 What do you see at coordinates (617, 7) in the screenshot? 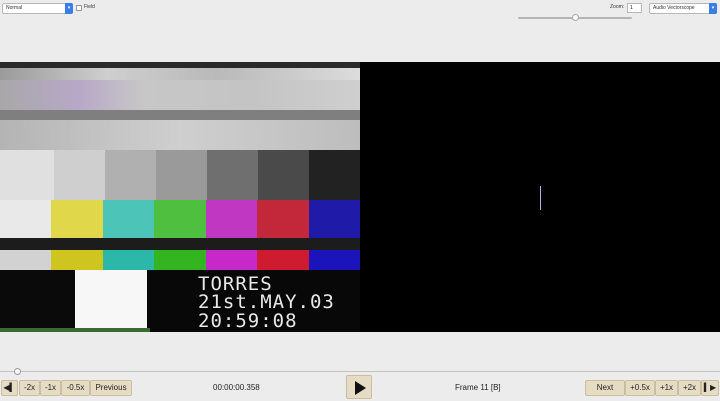
I see `zoom-label: Zoom:` at bounding box center [617, 7].